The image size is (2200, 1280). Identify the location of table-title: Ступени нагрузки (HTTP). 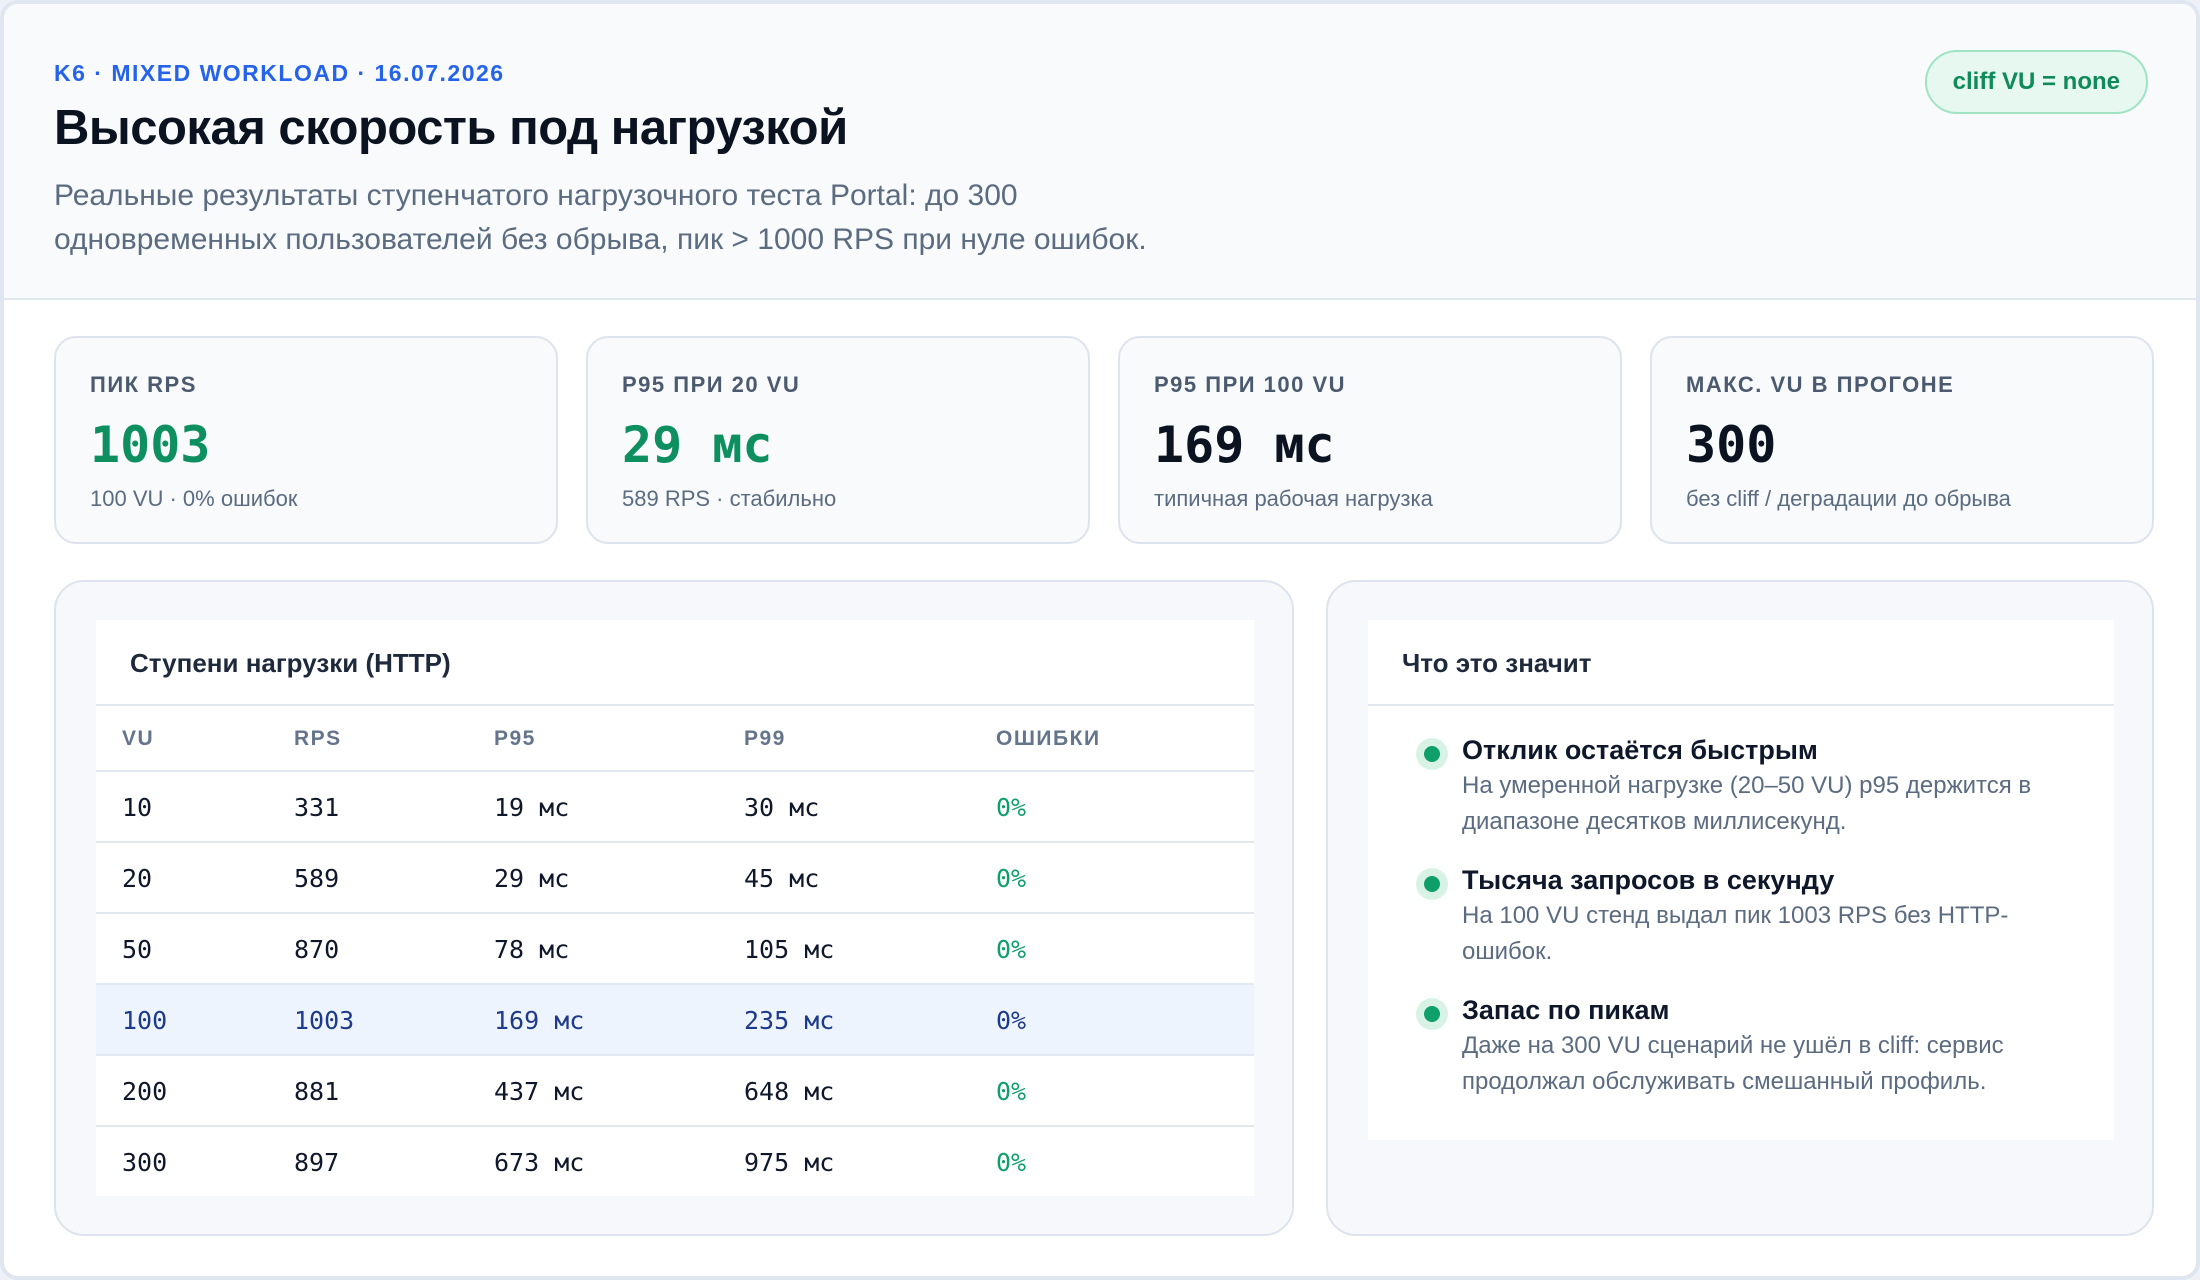
(675, 663).